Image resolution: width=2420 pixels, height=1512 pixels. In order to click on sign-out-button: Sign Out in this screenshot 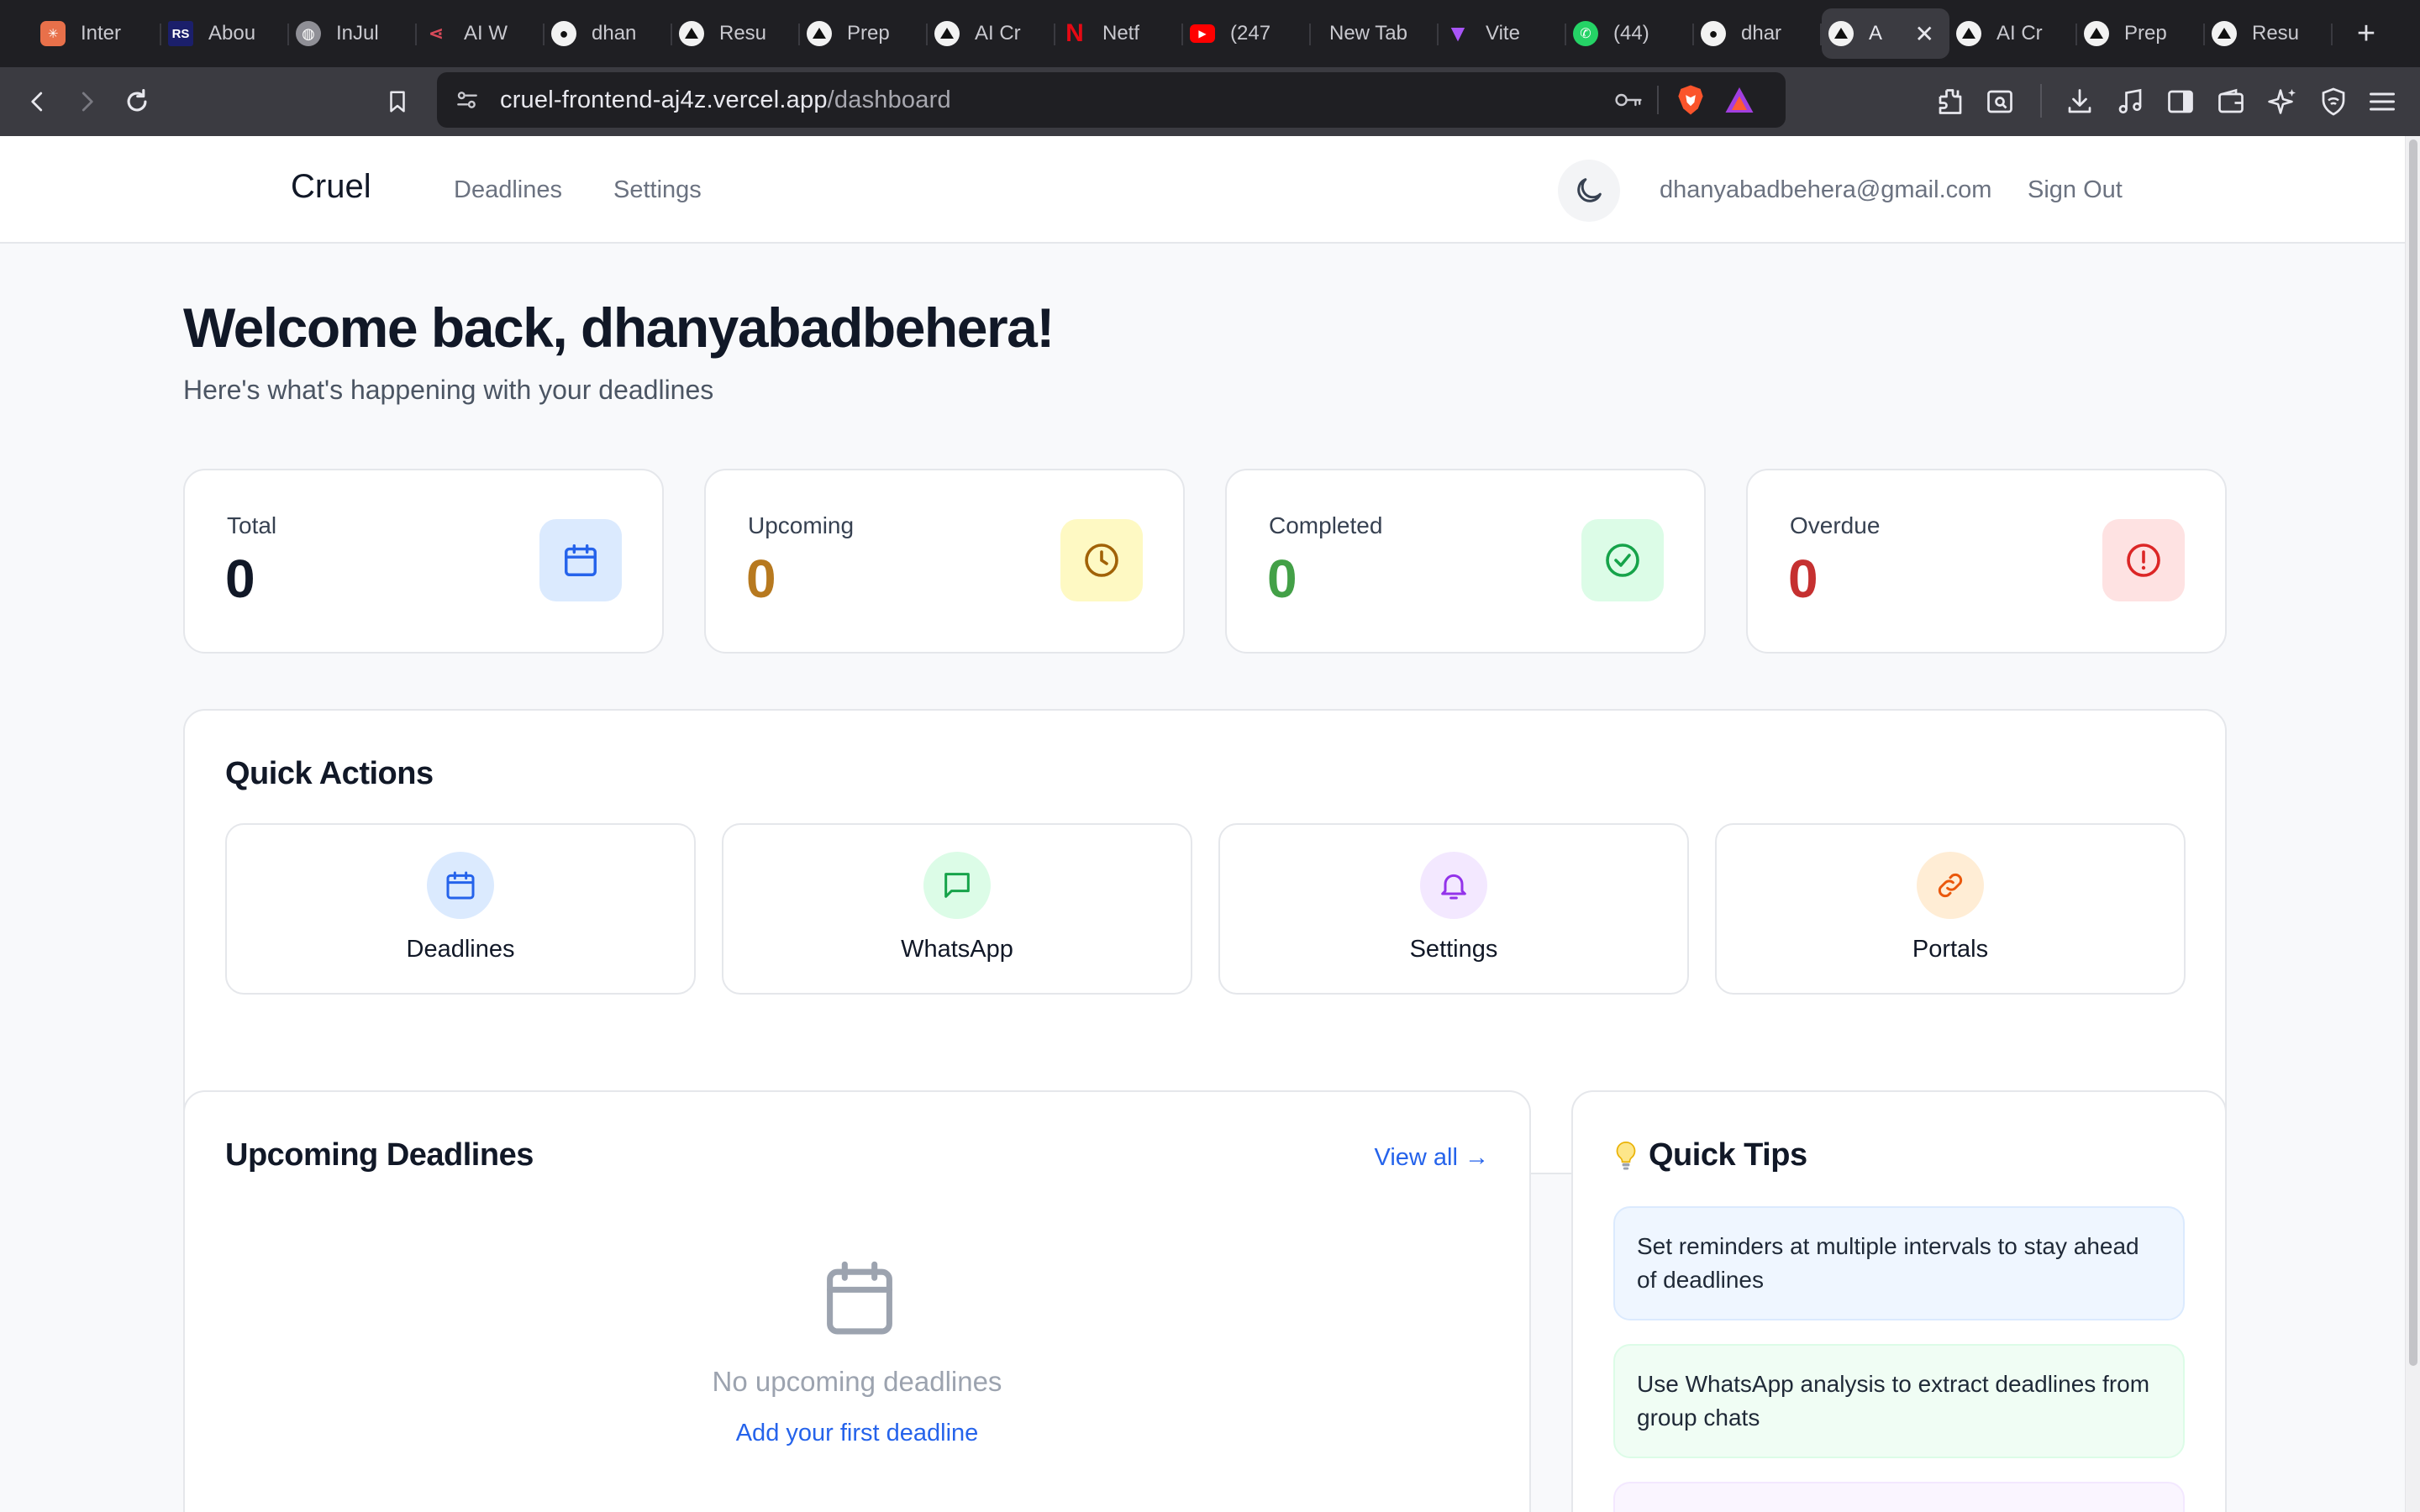, I will do `click(2075, 190)`.